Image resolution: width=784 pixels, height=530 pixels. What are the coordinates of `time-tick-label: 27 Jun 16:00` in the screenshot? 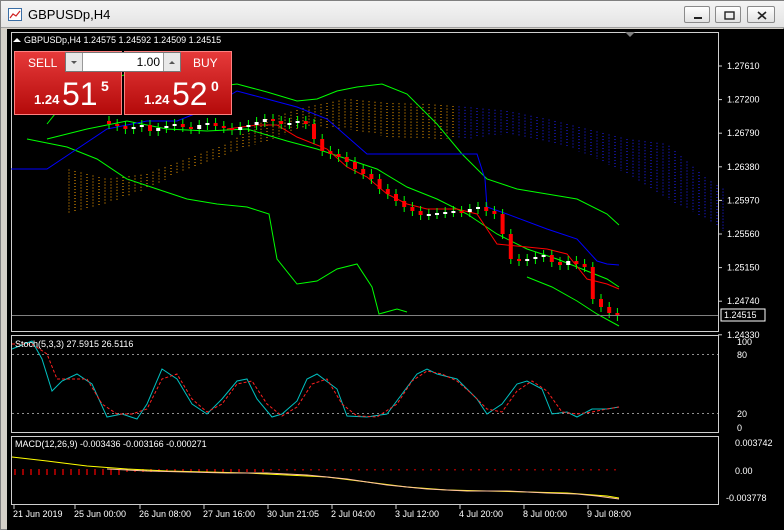 It's located at (229, 514).